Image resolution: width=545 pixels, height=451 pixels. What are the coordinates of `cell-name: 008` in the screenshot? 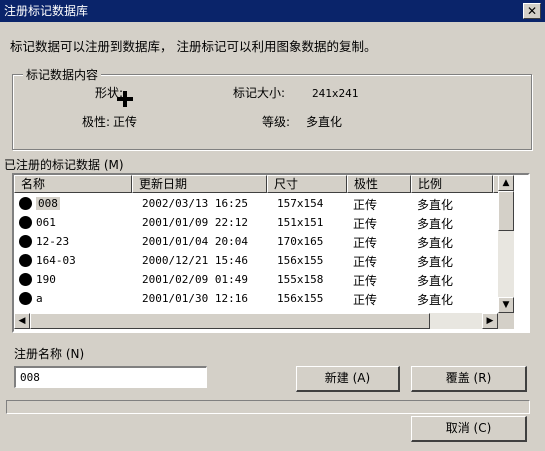 It's located at (48, 203).